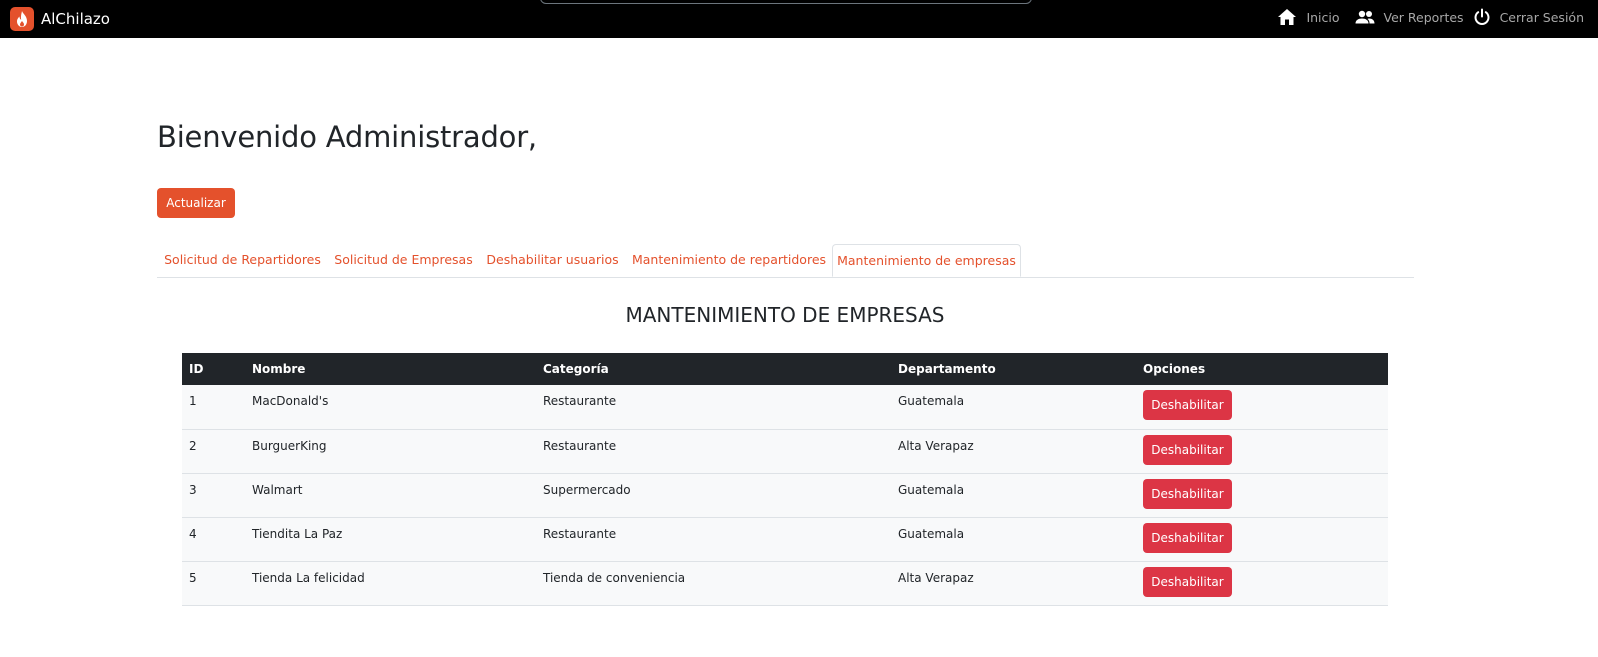  I want to click on tab-solicitud-repartidores: Solicitud de Repartidores, so click(242, 260).